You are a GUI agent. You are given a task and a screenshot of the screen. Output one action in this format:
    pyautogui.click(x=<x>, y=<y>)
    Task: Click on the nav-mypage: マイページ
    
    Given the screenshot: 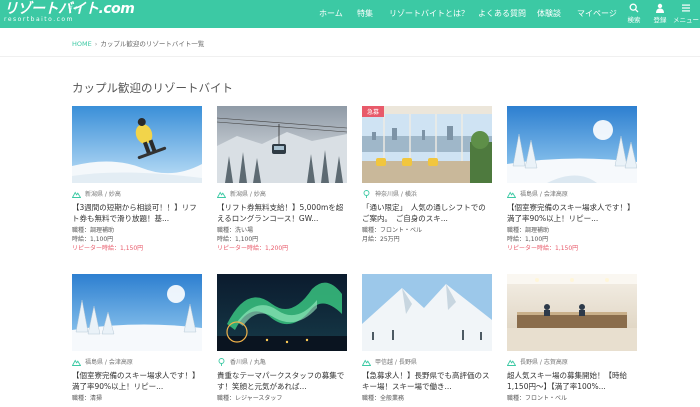 What is the action you would take?
    pyautogui.click(x=597, y=14)
    